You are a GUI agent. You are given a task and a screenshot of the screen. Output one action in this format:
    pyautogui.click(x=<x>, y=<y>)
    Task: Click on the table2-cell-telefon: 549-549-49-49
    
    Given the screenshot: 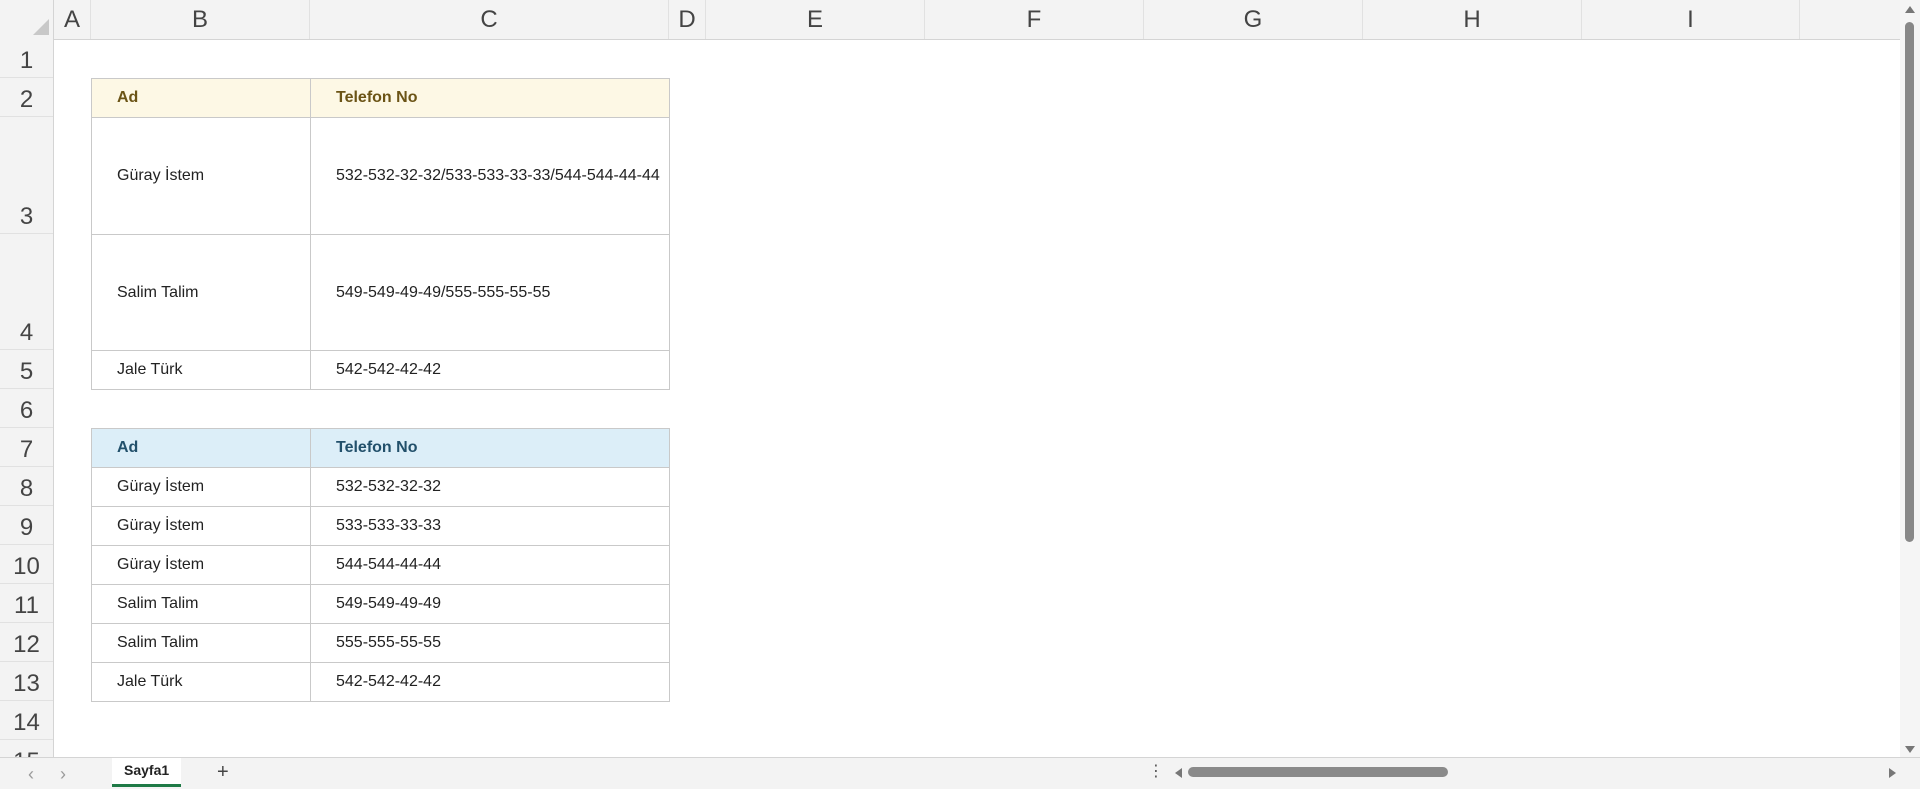 What is the action you would take?
    pyautogui.click(x=490, y=604)
    